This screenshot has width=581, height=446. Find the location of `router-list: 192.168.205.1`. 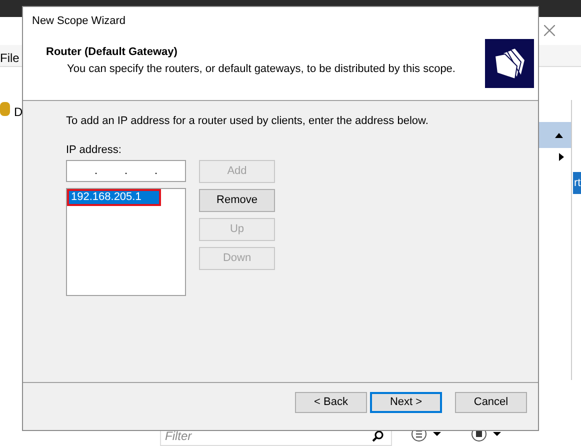

router-list: 192.168.205.1 is located at coordinates (126, 242).